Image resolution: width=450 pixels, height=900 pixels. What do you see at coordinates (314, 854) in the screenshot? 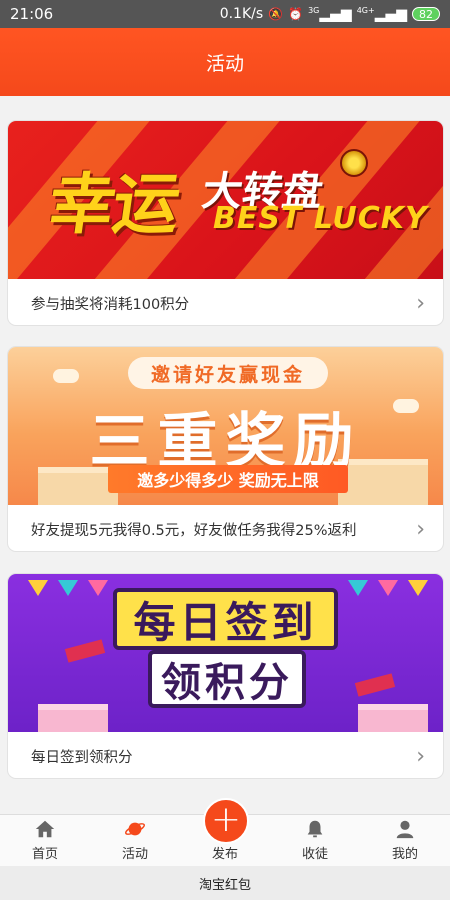
I see `tab-label: 收徒` at bounding box center [314, 854].